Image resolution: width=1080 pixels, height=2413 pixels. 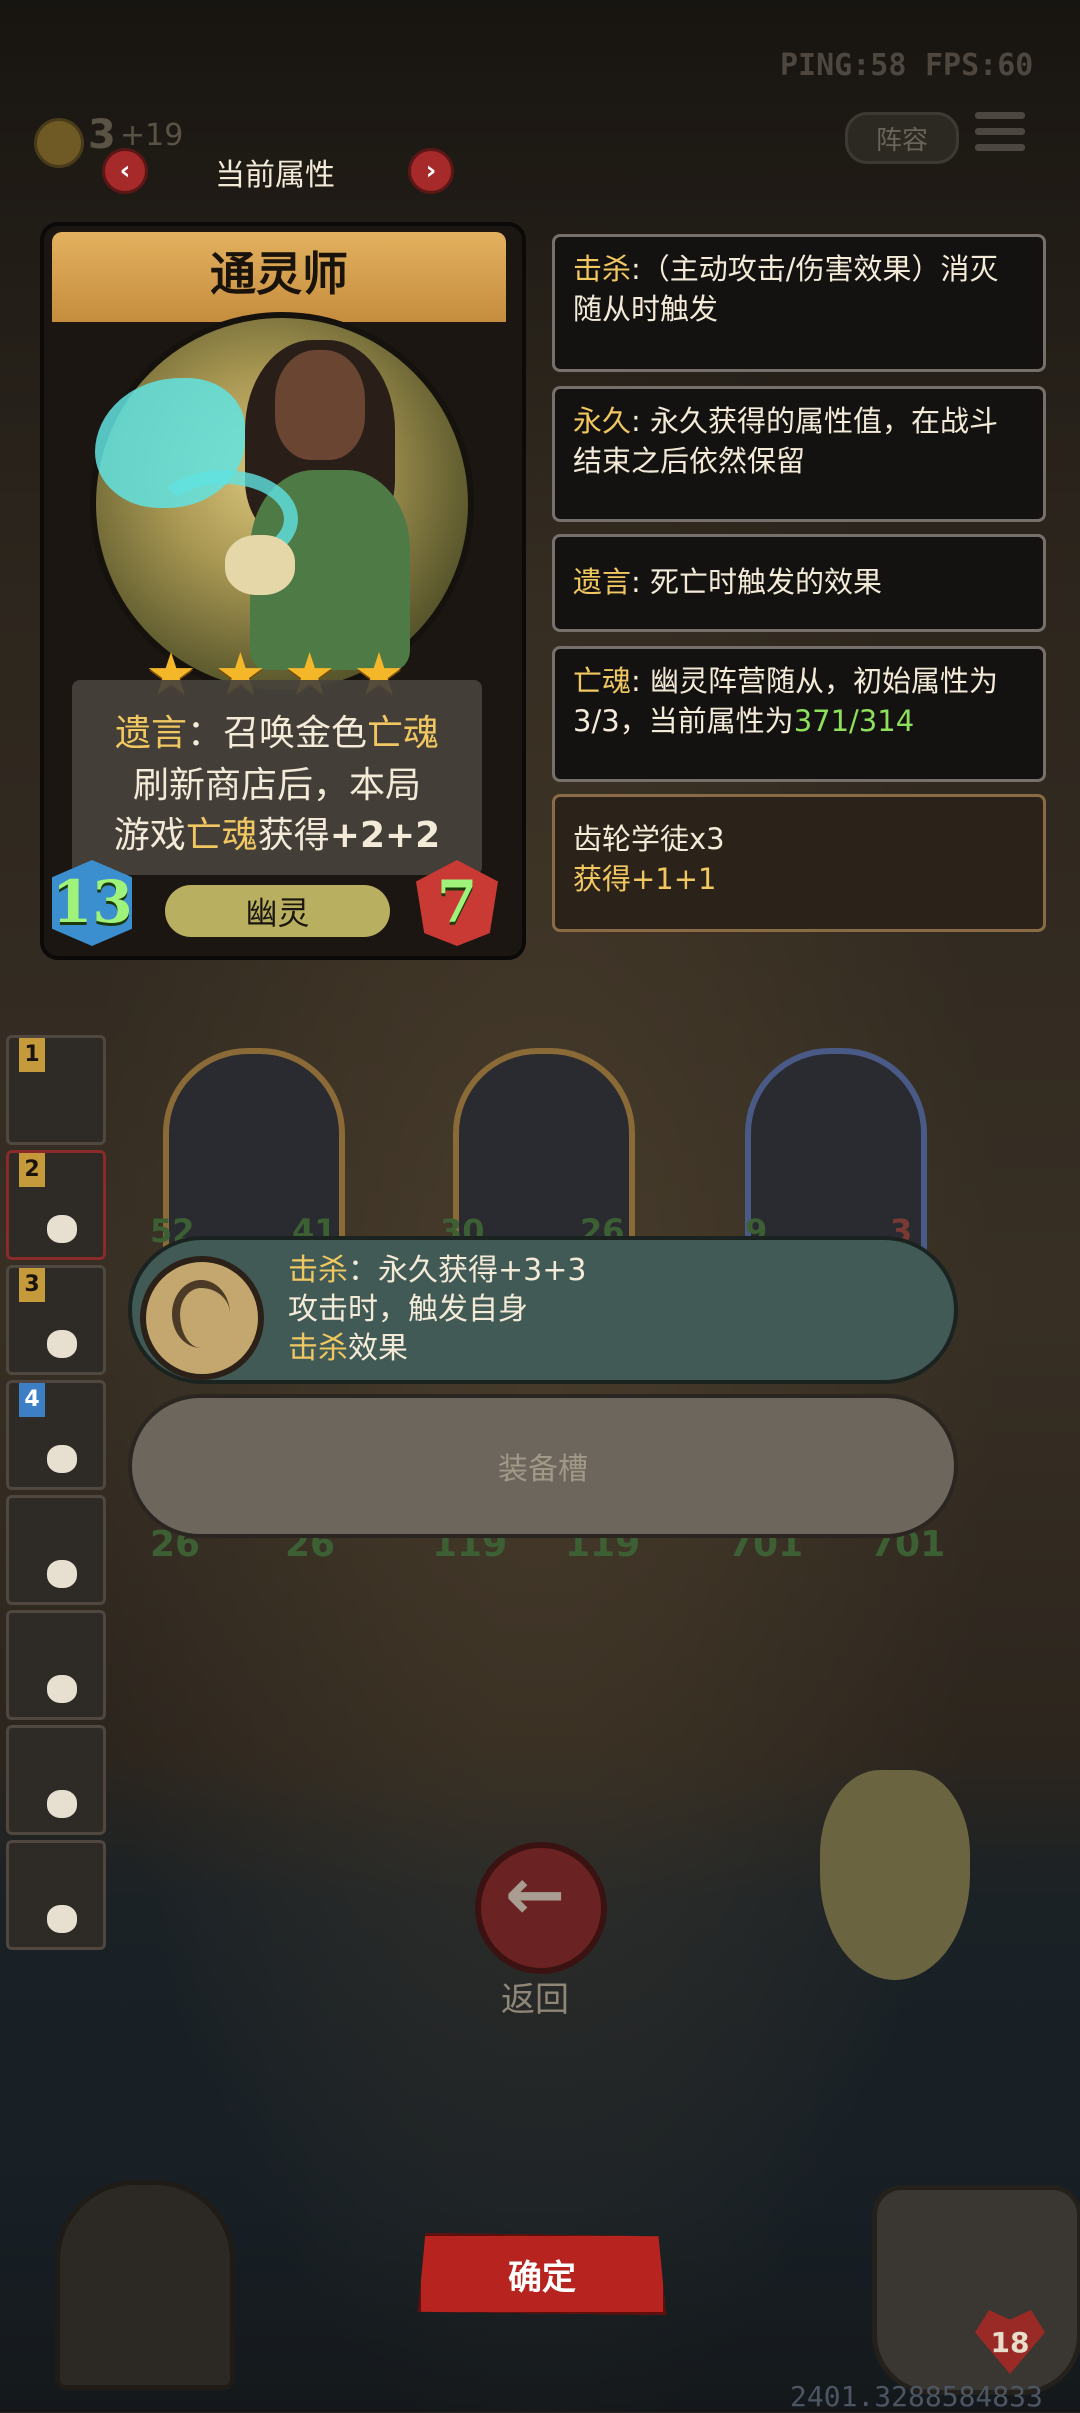 What do you see at coordinates (467, 1270) in the screenshot?
I see `equipment-text: ：永久获得+3+3` at bounding box center [467, 1270].